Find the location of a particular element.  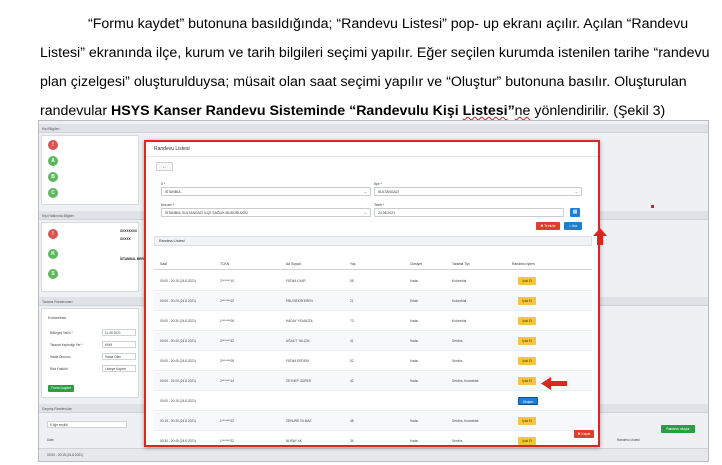

table-cell: 00:30 - 00:45 (24.8.2021) is located at coordinates (178, 441).